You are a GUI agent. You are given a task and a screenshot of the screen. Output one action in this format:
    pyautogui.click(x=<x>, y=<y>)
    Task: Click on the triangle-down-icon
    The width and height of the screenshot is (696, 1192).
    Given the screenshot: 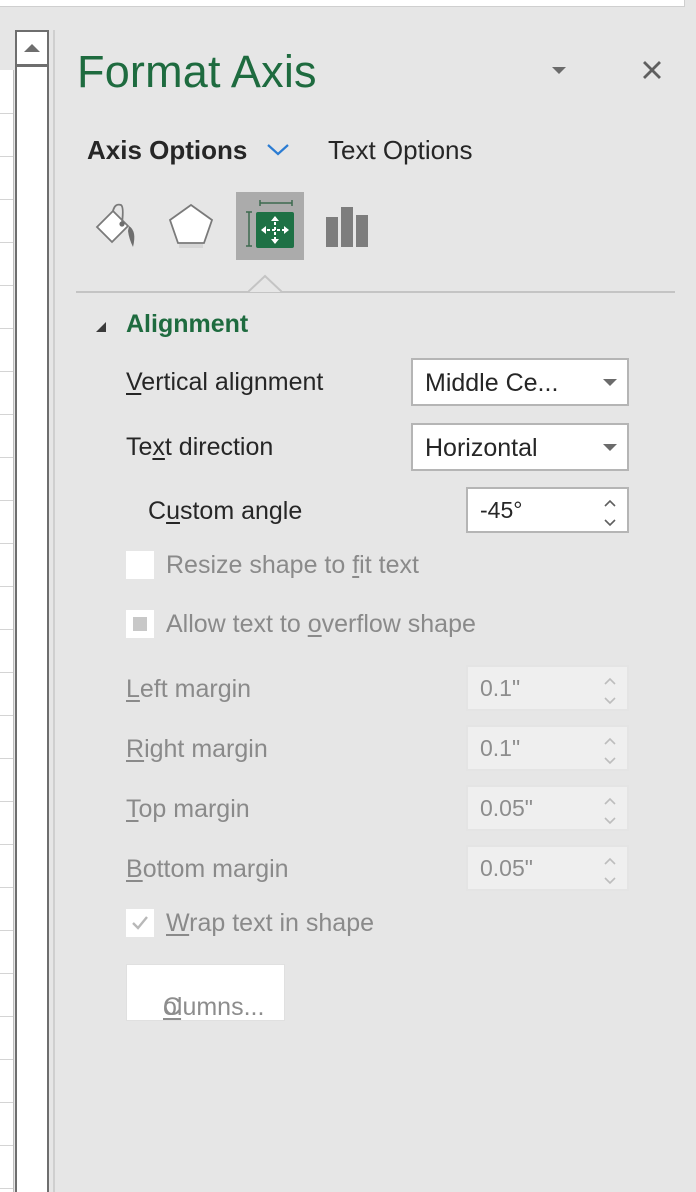 What is the action you would take?
    pyautogui.click(x=559, y=70)
    